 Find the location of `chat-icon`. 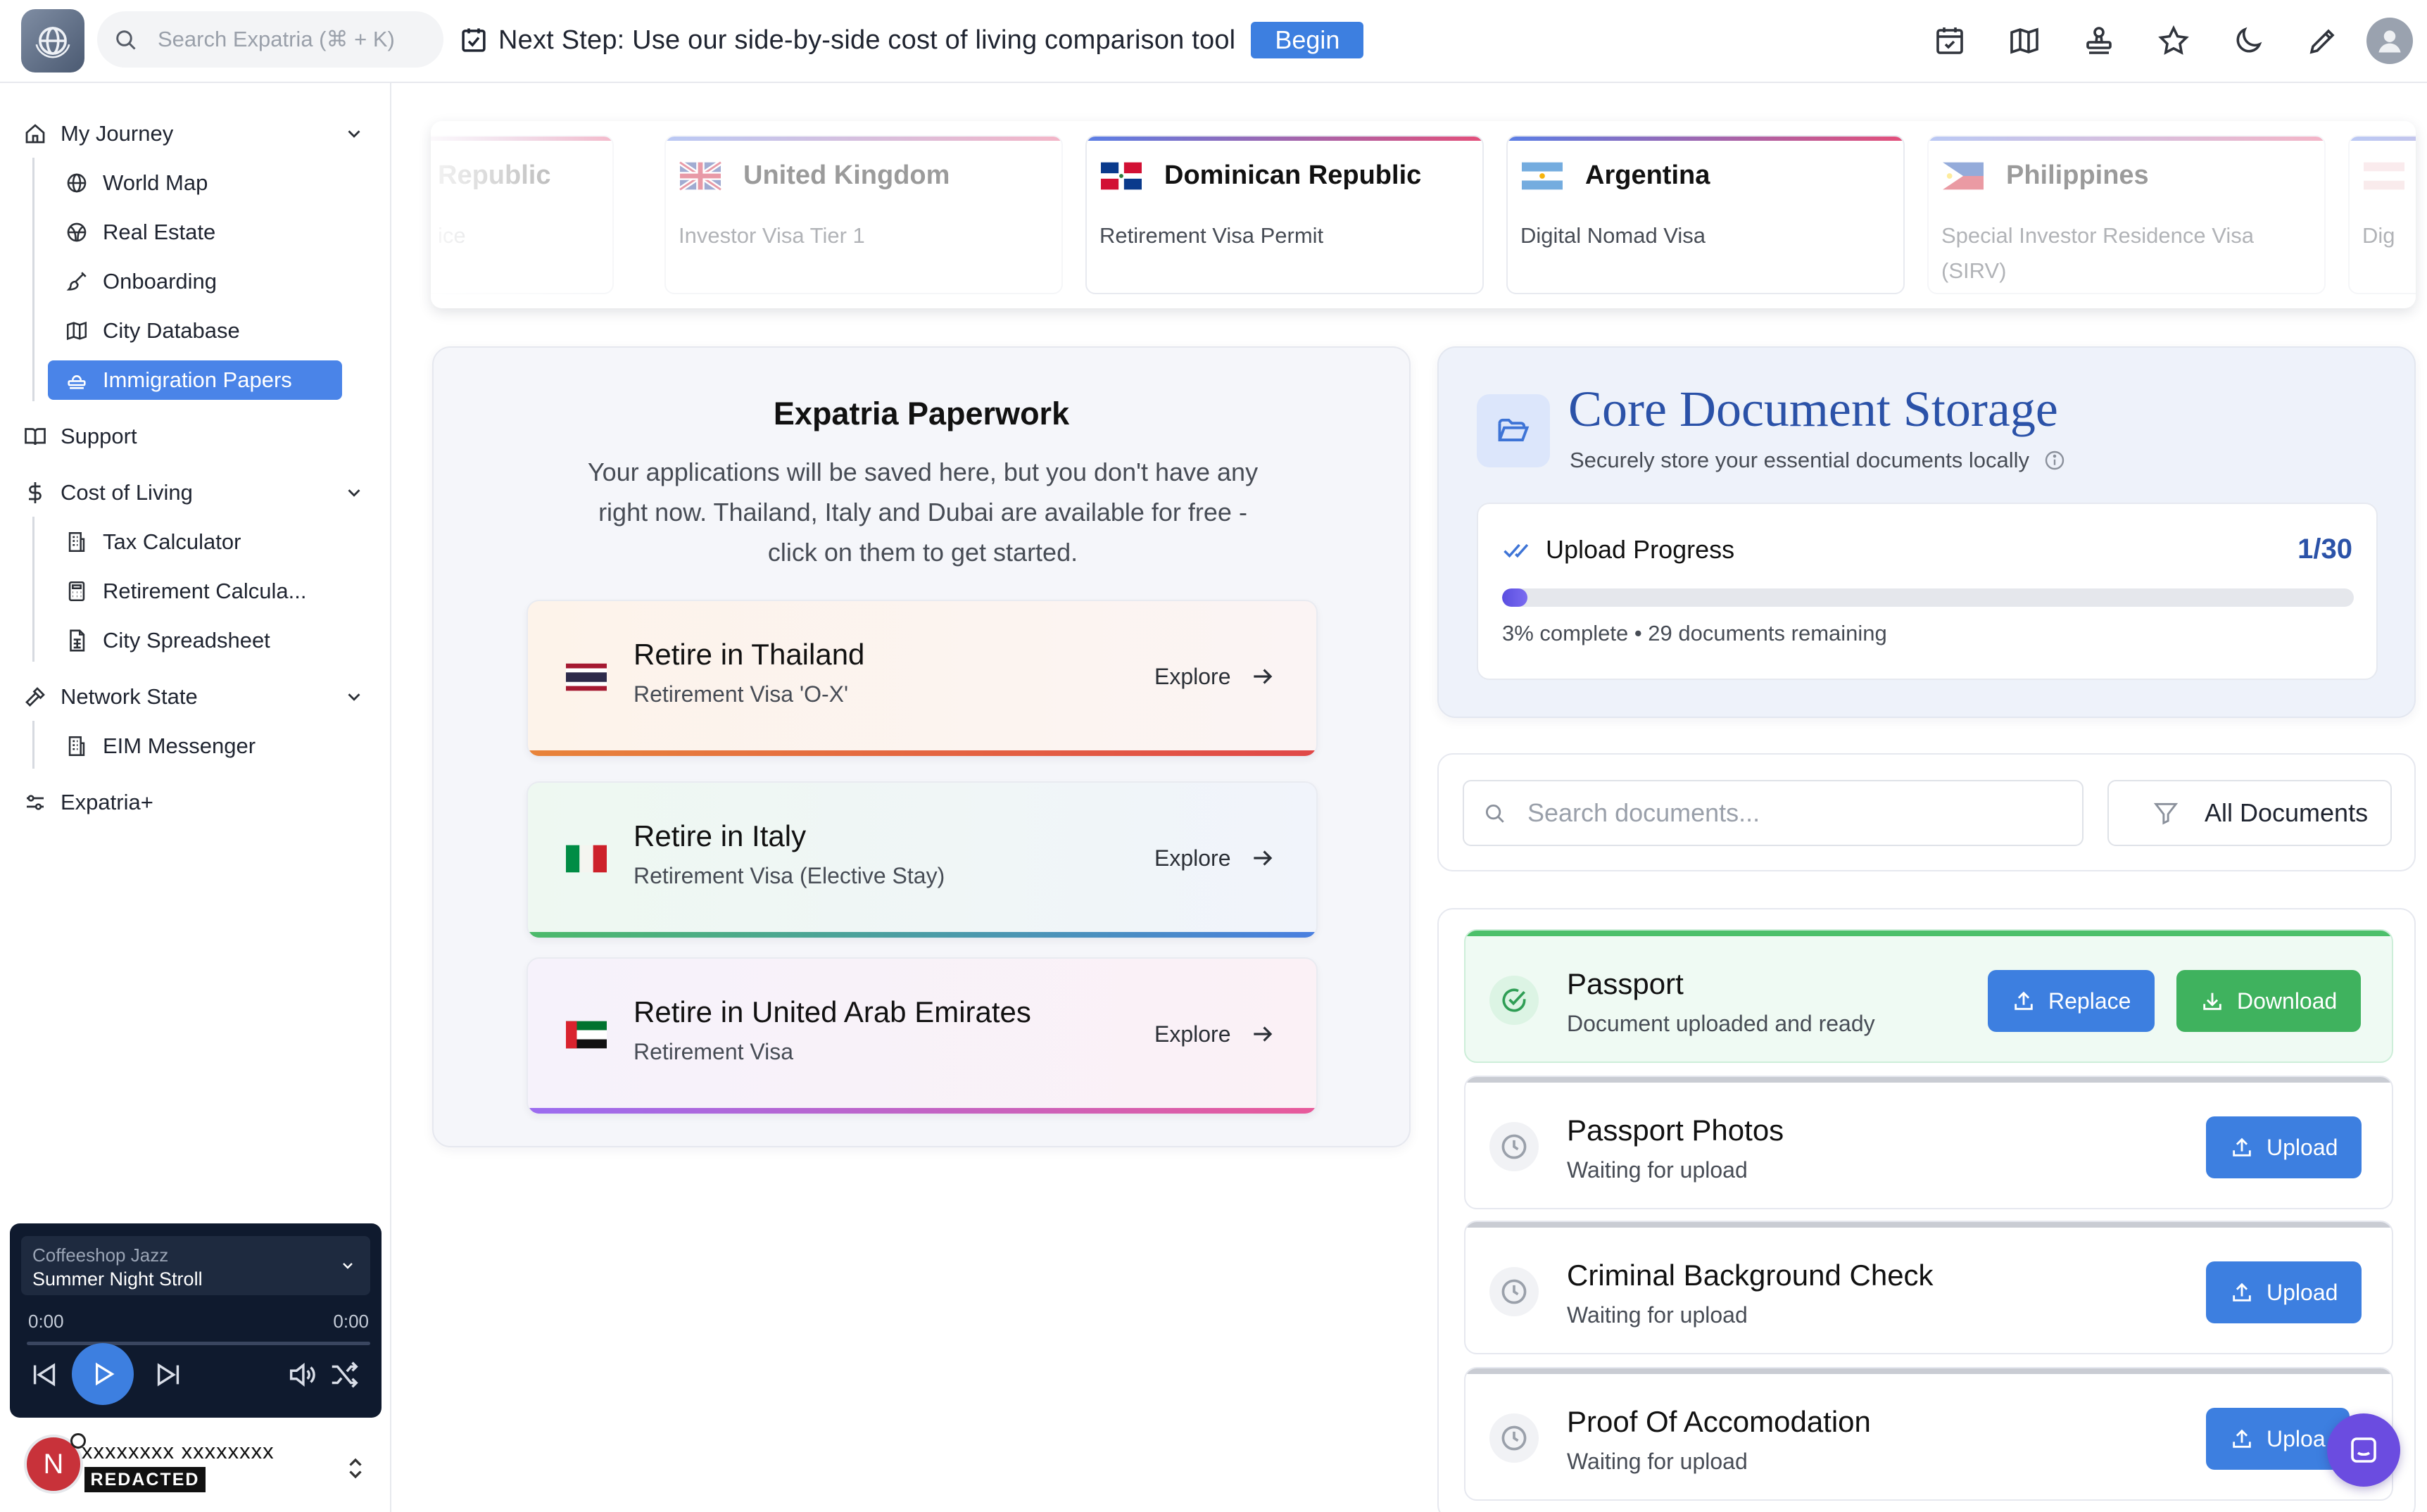

chat-icon is located at coordinates (2364, 1450).